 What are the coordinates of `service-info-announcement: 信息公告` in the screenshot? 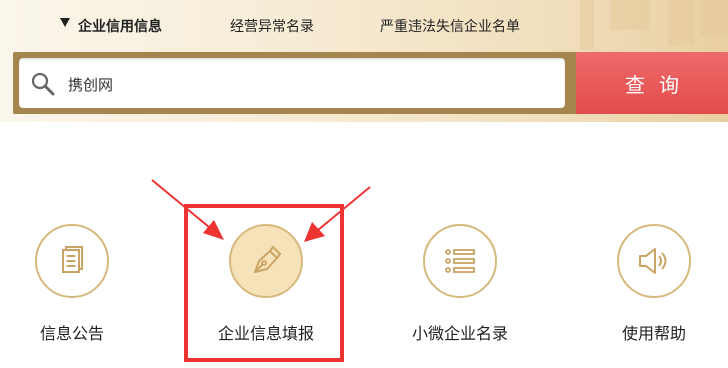 It's located at (72, 284).